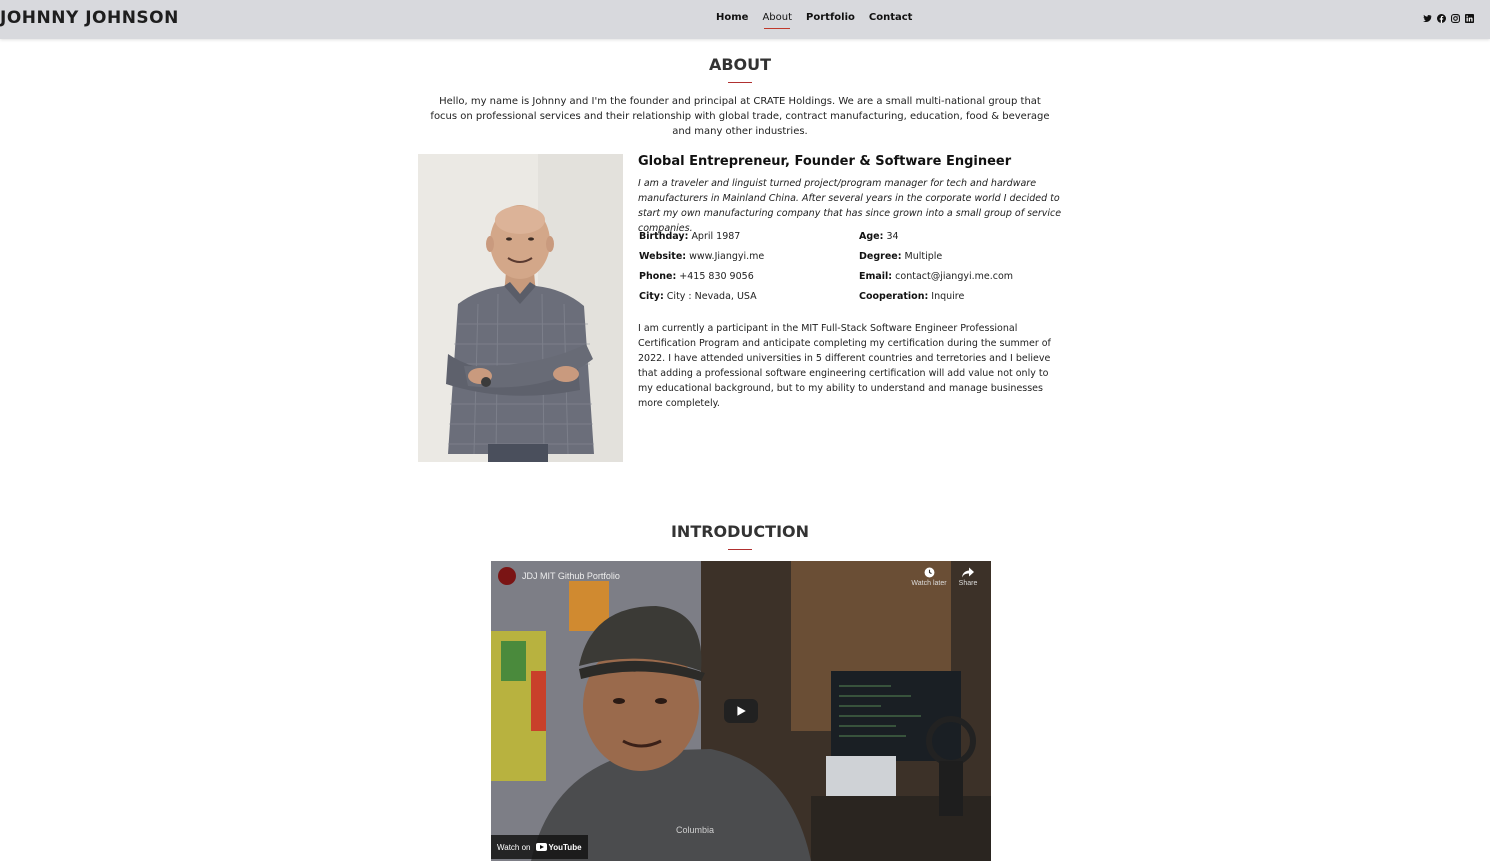 This screenshot has width=1490, height=864. Describe the element at coordinates (696, 276) in the screenshot. I see `fact-phone: Phone: +415 830 9056` at that location.